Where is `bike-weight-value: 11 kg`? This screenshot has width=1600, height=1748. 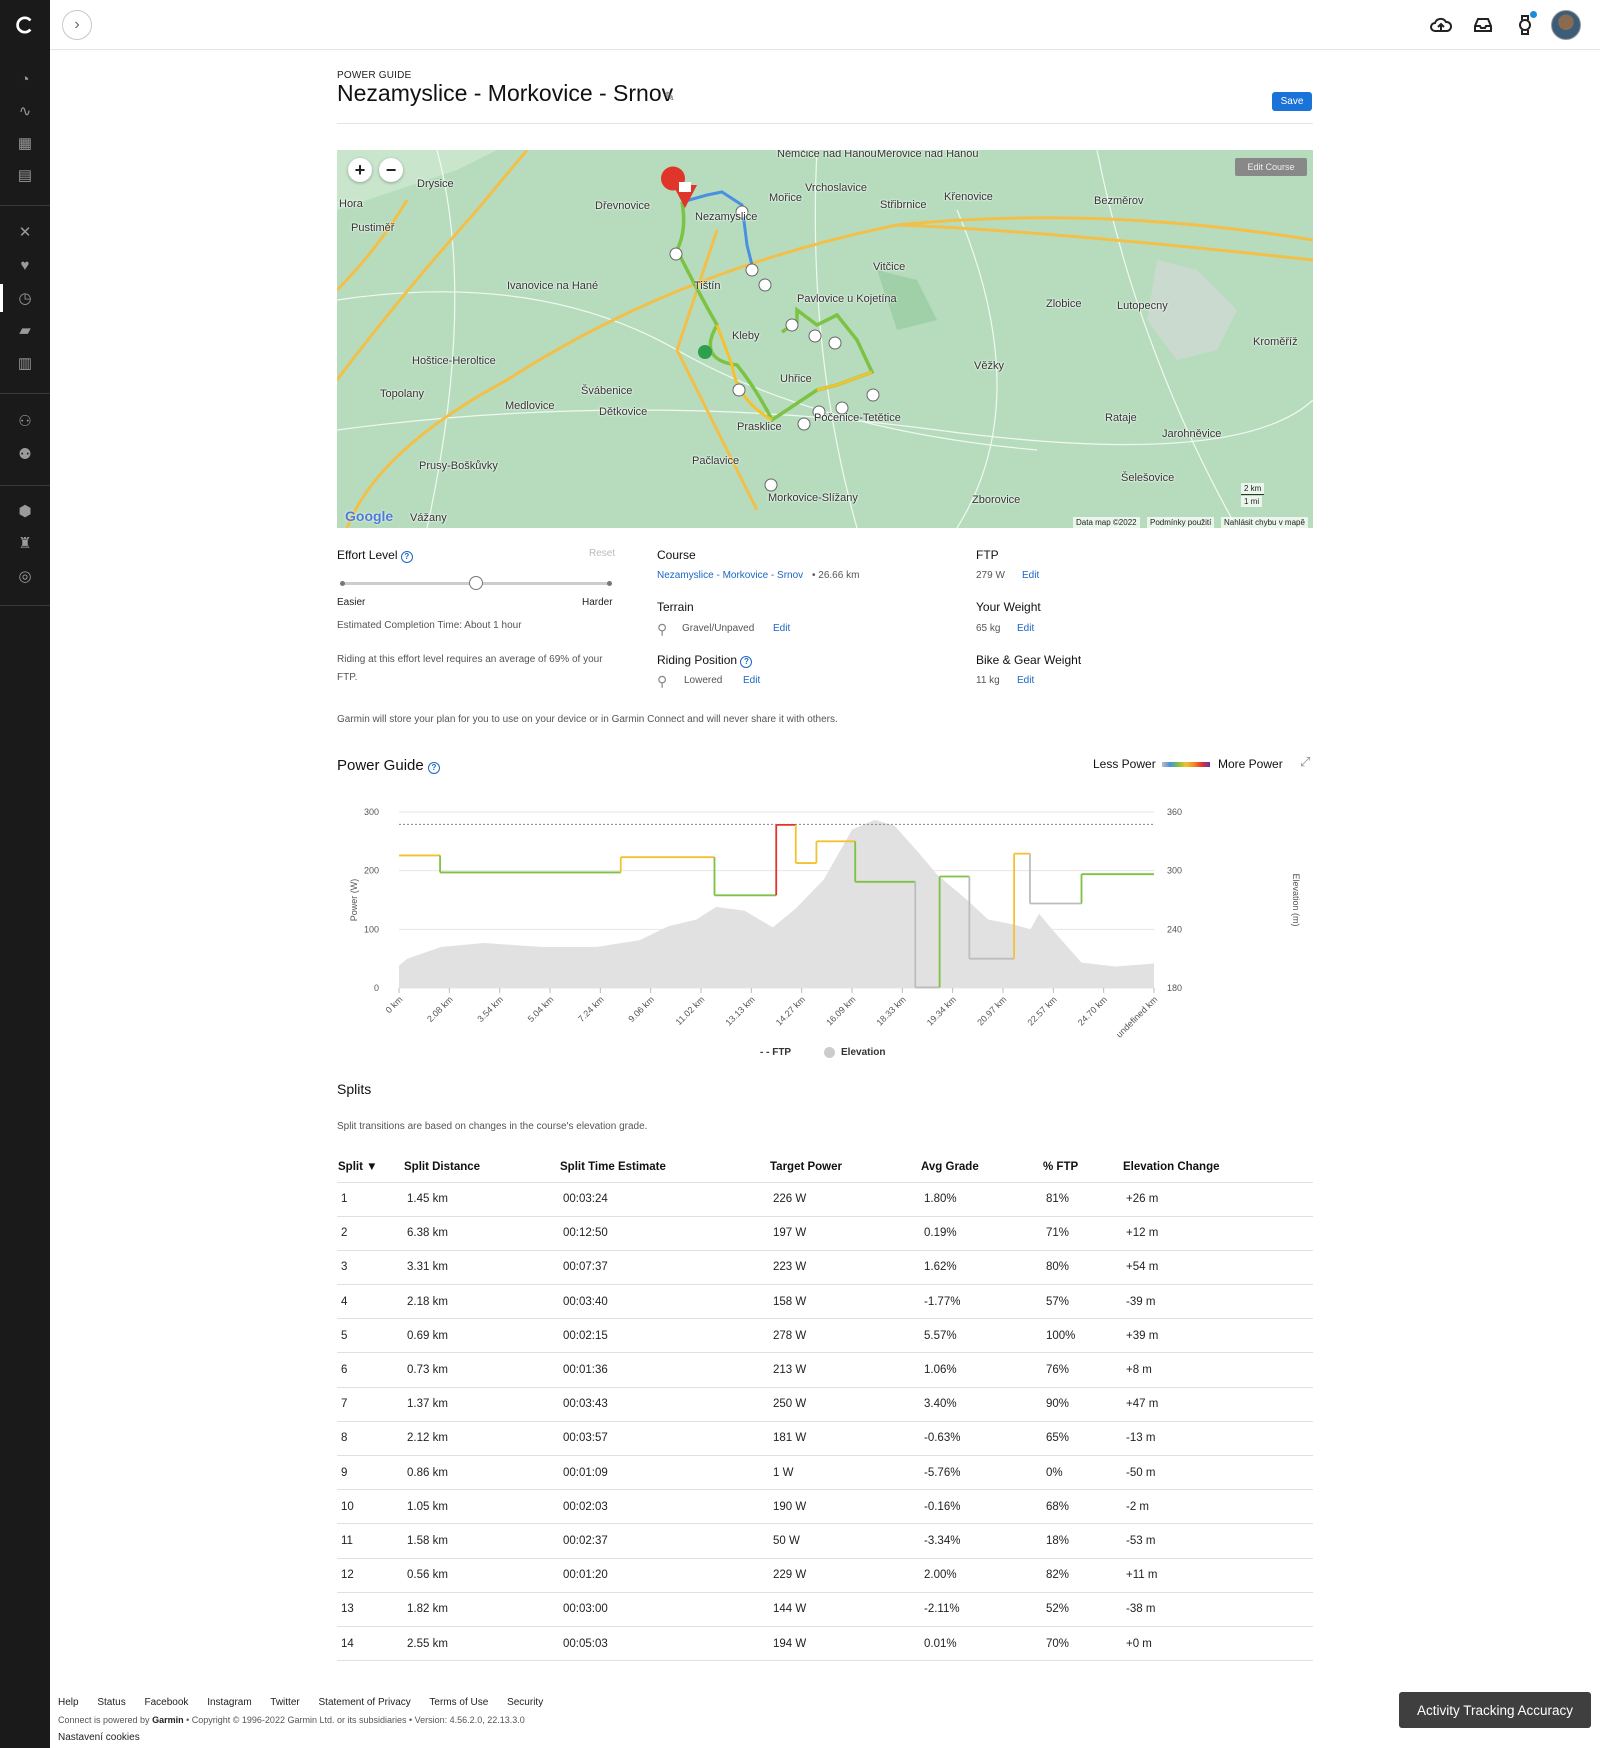 bike-weight-value: 11 kg is located at coordinates (988, 680).